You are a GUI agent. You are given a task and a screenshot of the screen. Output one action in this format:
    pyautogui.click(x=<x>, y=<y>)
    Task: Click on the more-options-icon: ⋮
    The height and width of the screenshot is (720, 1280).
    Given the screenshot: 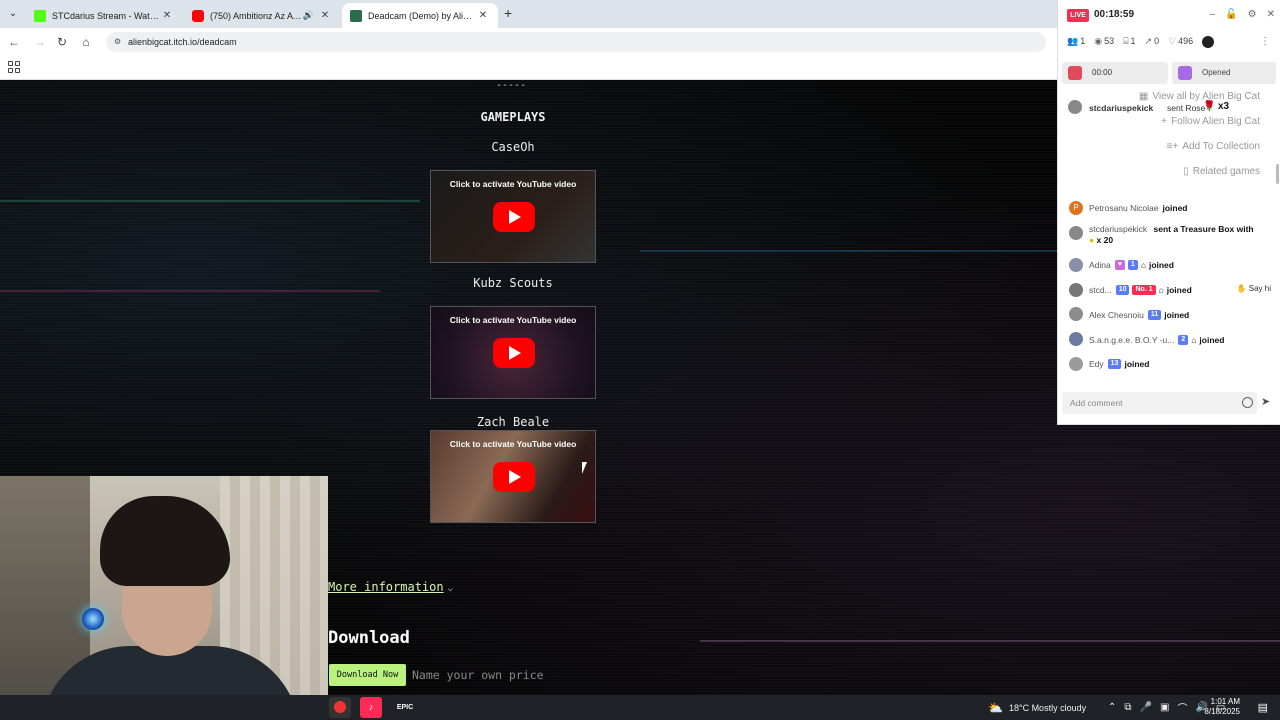 What is the action you would take?
    pyautogui.click(x=1265, y=41)
    